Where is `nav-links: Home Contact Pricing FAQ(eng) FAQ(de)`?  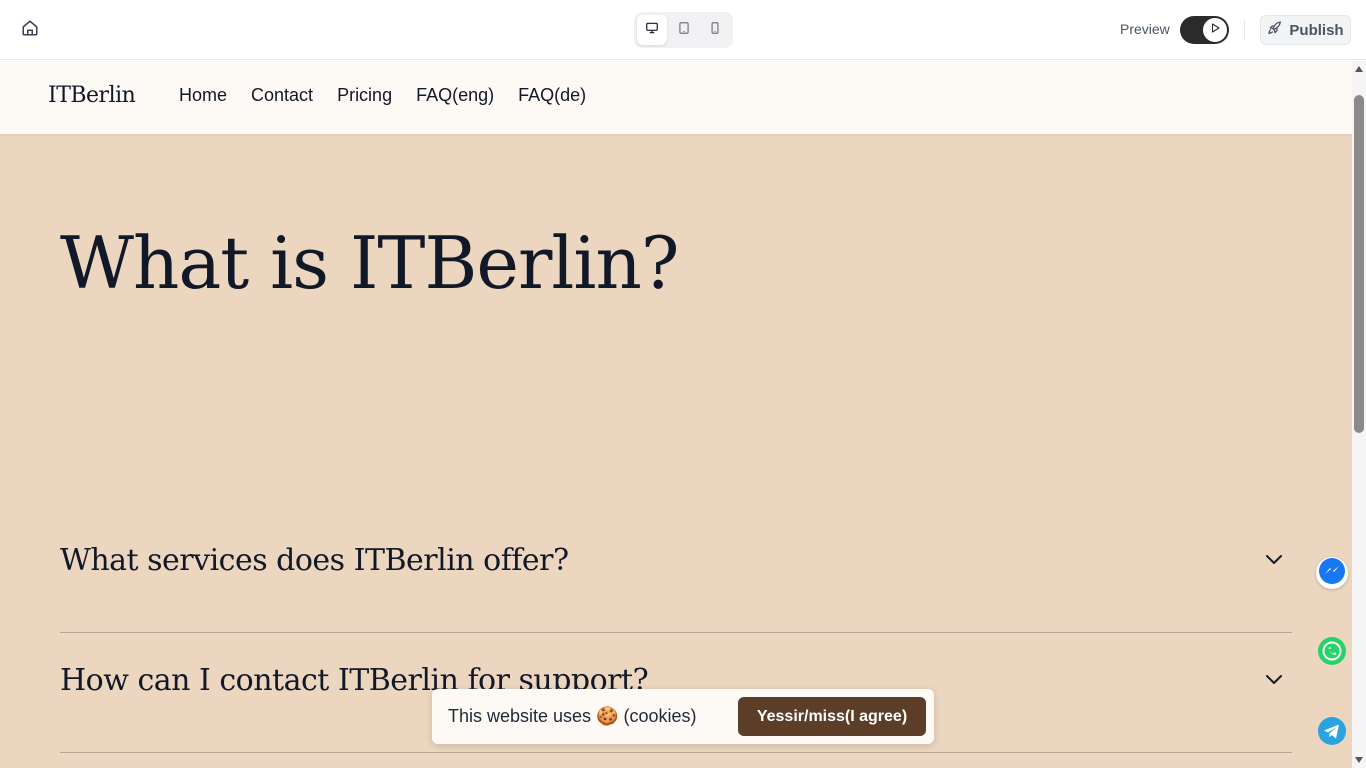
nav-links: Home Contact Pricing FAQ(eng) FAQ(de) is located at coordinates (382, 95).